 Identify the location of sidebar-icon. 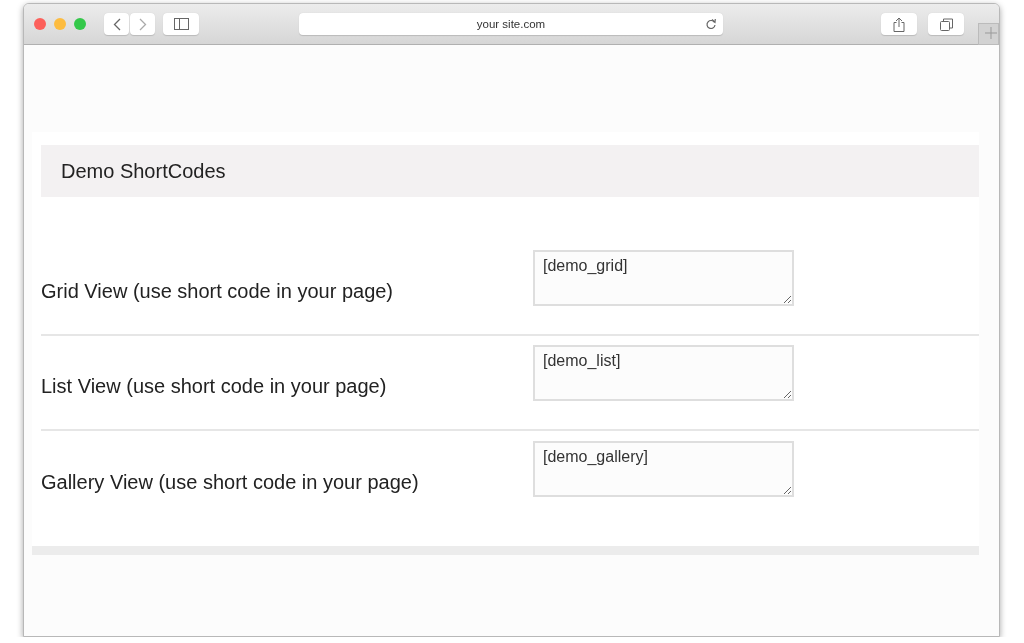
(181, 24).